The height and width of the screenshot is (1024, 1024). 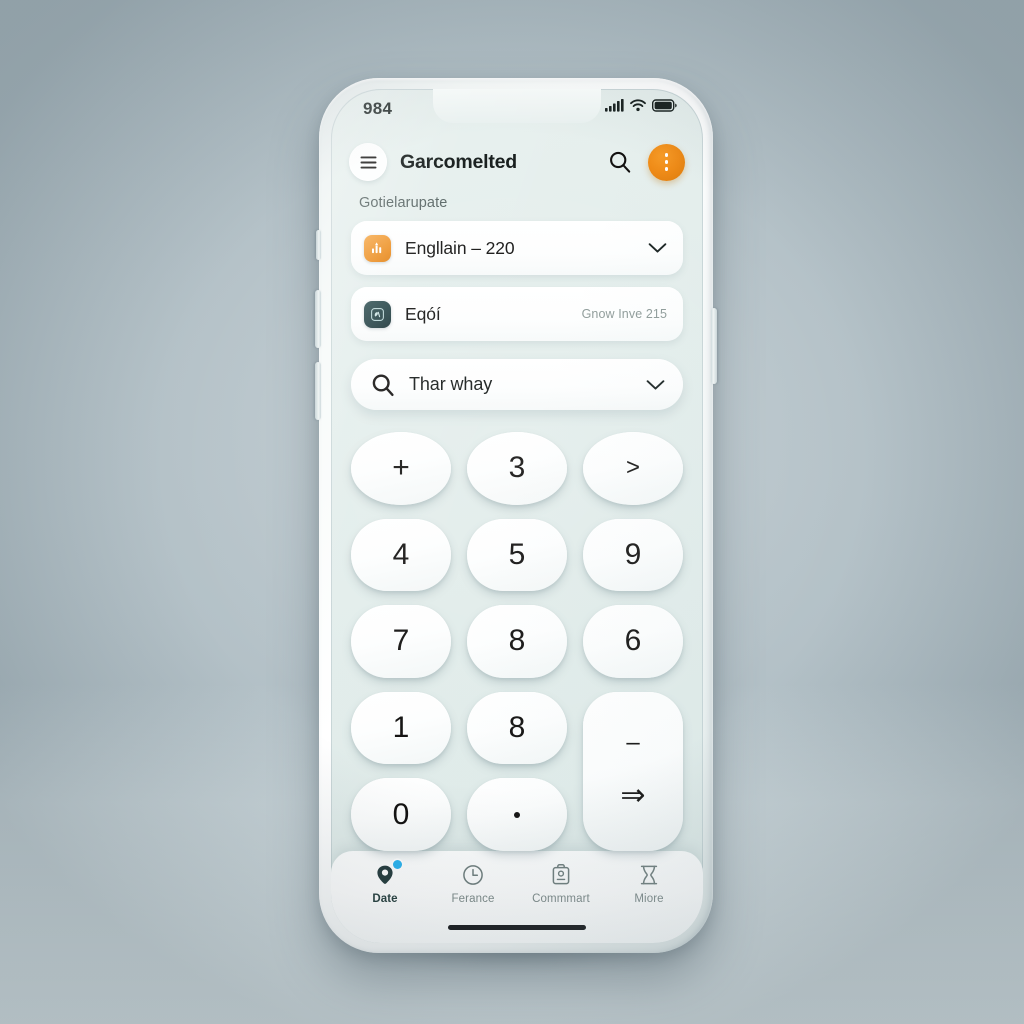 I want to click on list-item: Eqóí Gnow Inve 215, so click(x=517, y=314).